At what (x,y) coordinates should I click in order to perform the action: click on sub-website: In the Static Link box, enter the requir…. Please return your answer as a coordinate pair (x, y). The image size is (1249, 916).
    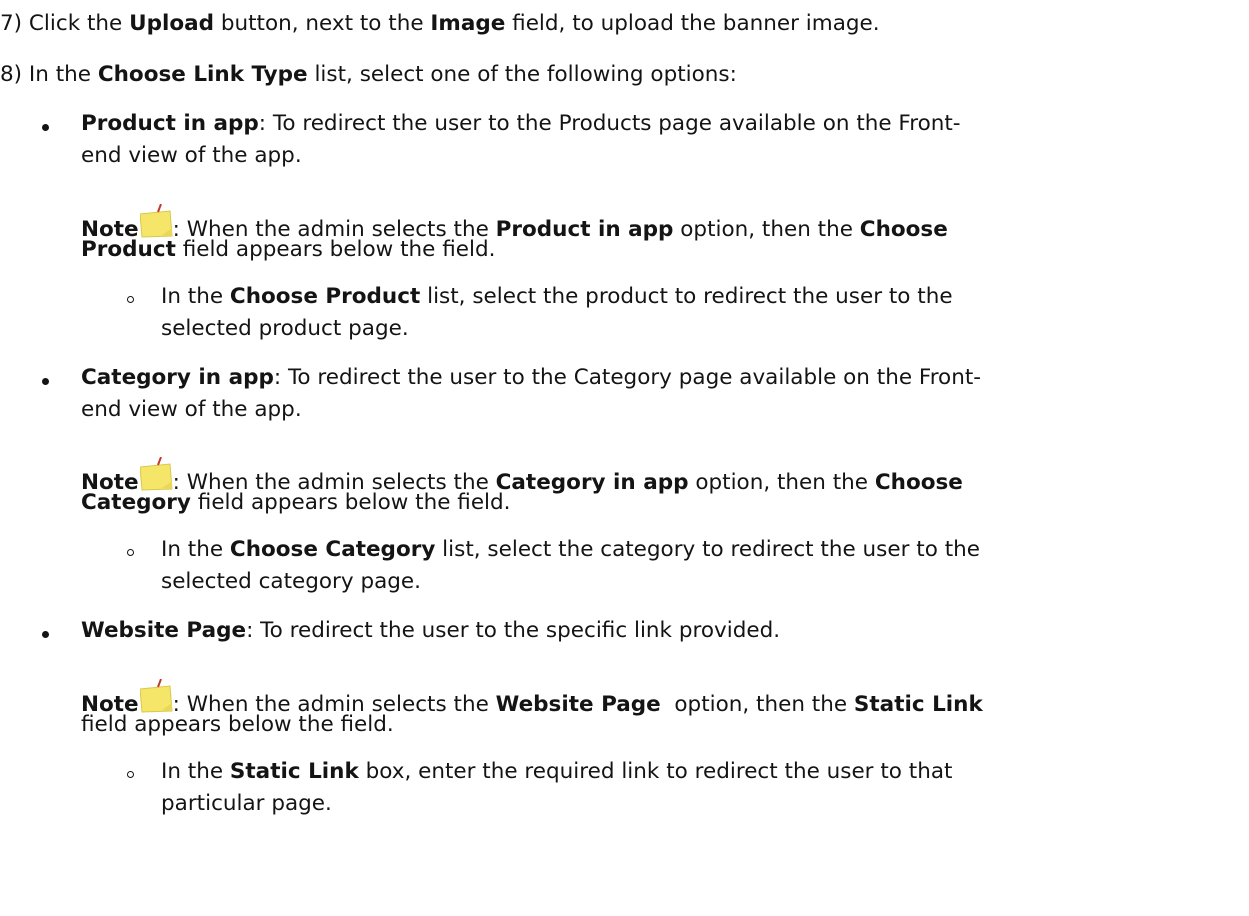
    Looking at the image, I should click on (556, 772).